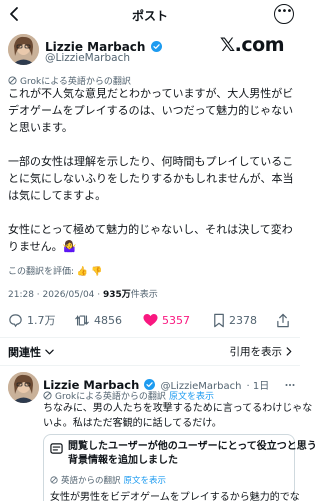  I want to click on page-title: ポスト, so click(149, 16).